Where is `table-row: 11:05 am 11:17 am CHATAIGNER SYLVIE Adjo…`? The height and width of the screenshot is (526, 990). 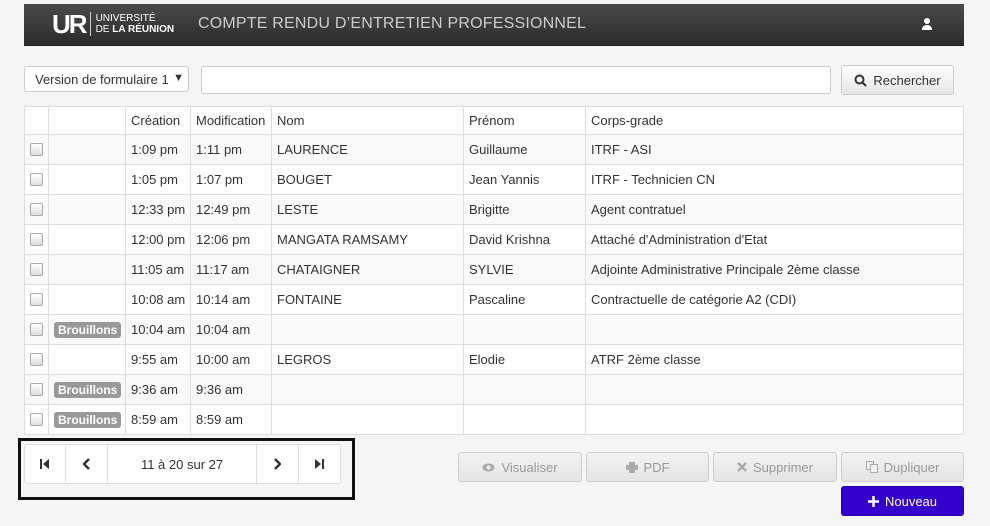
table-row: 11:05 am 11:17 am CHATAIGNER SYLVIE Adjo… is located at coordinates (494, 269).